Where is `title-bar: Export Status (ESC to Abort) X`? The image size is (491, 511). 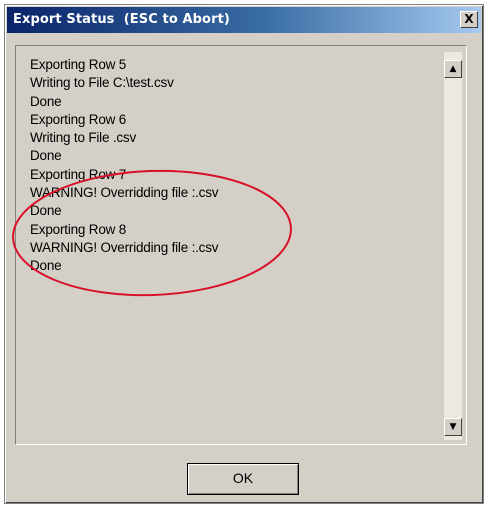 title-bar: Export Status (ESC to Abort) X is located at coordinates (244, 20).